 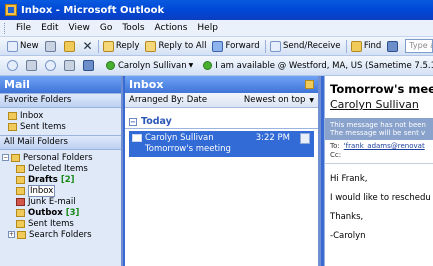 What do you see at coordinates (349, 179) in the screenshot?
I see `body-line: Hi Frank,` at bounding box center [349, 179].